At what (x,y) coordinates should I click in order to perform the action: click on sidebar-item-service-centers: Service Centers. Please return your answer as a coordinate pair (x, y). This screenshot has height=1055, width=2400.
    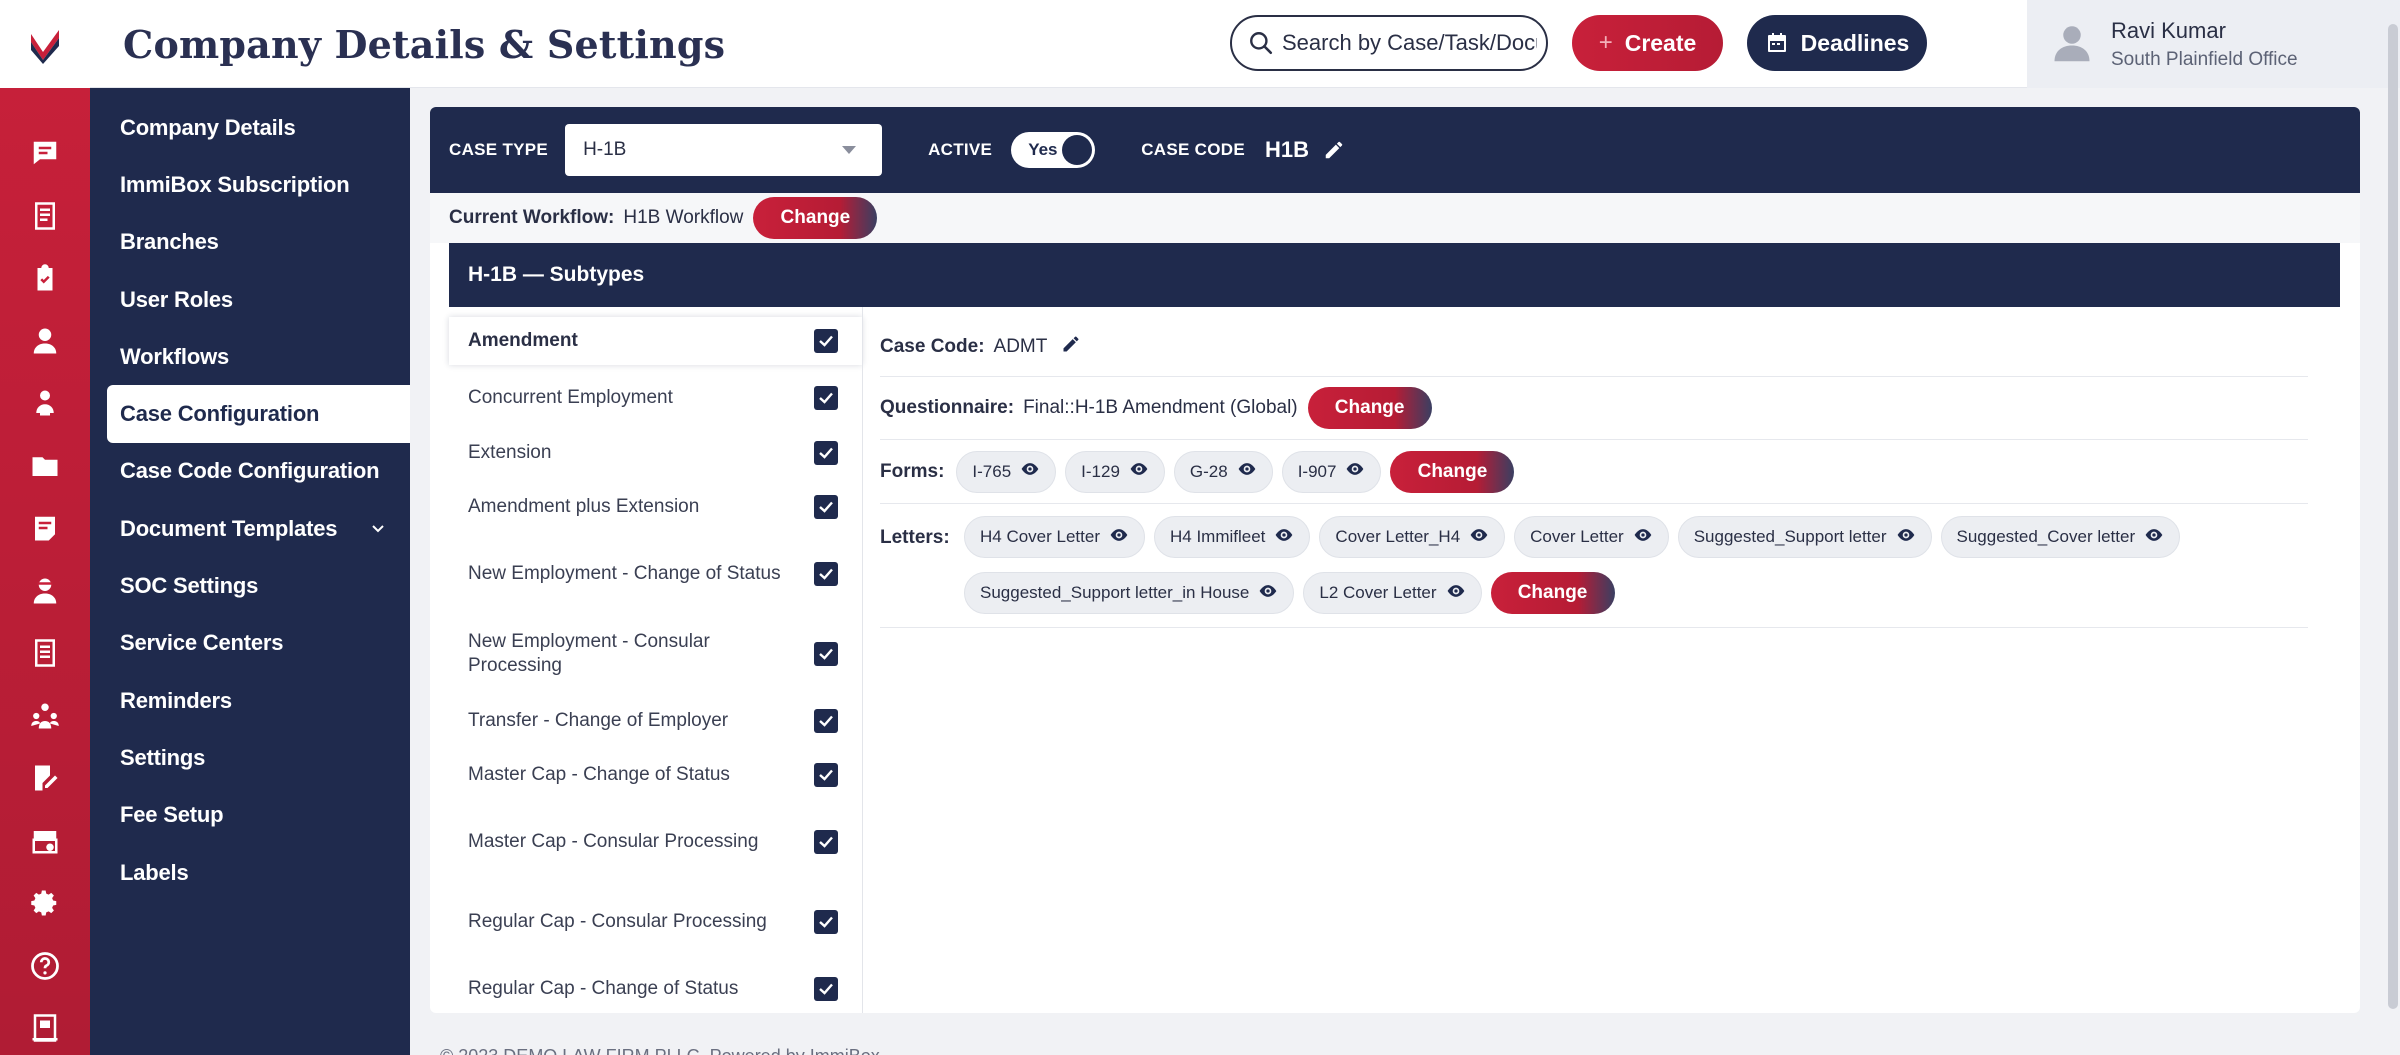
    Looking at the image, I should click on (250, 643).